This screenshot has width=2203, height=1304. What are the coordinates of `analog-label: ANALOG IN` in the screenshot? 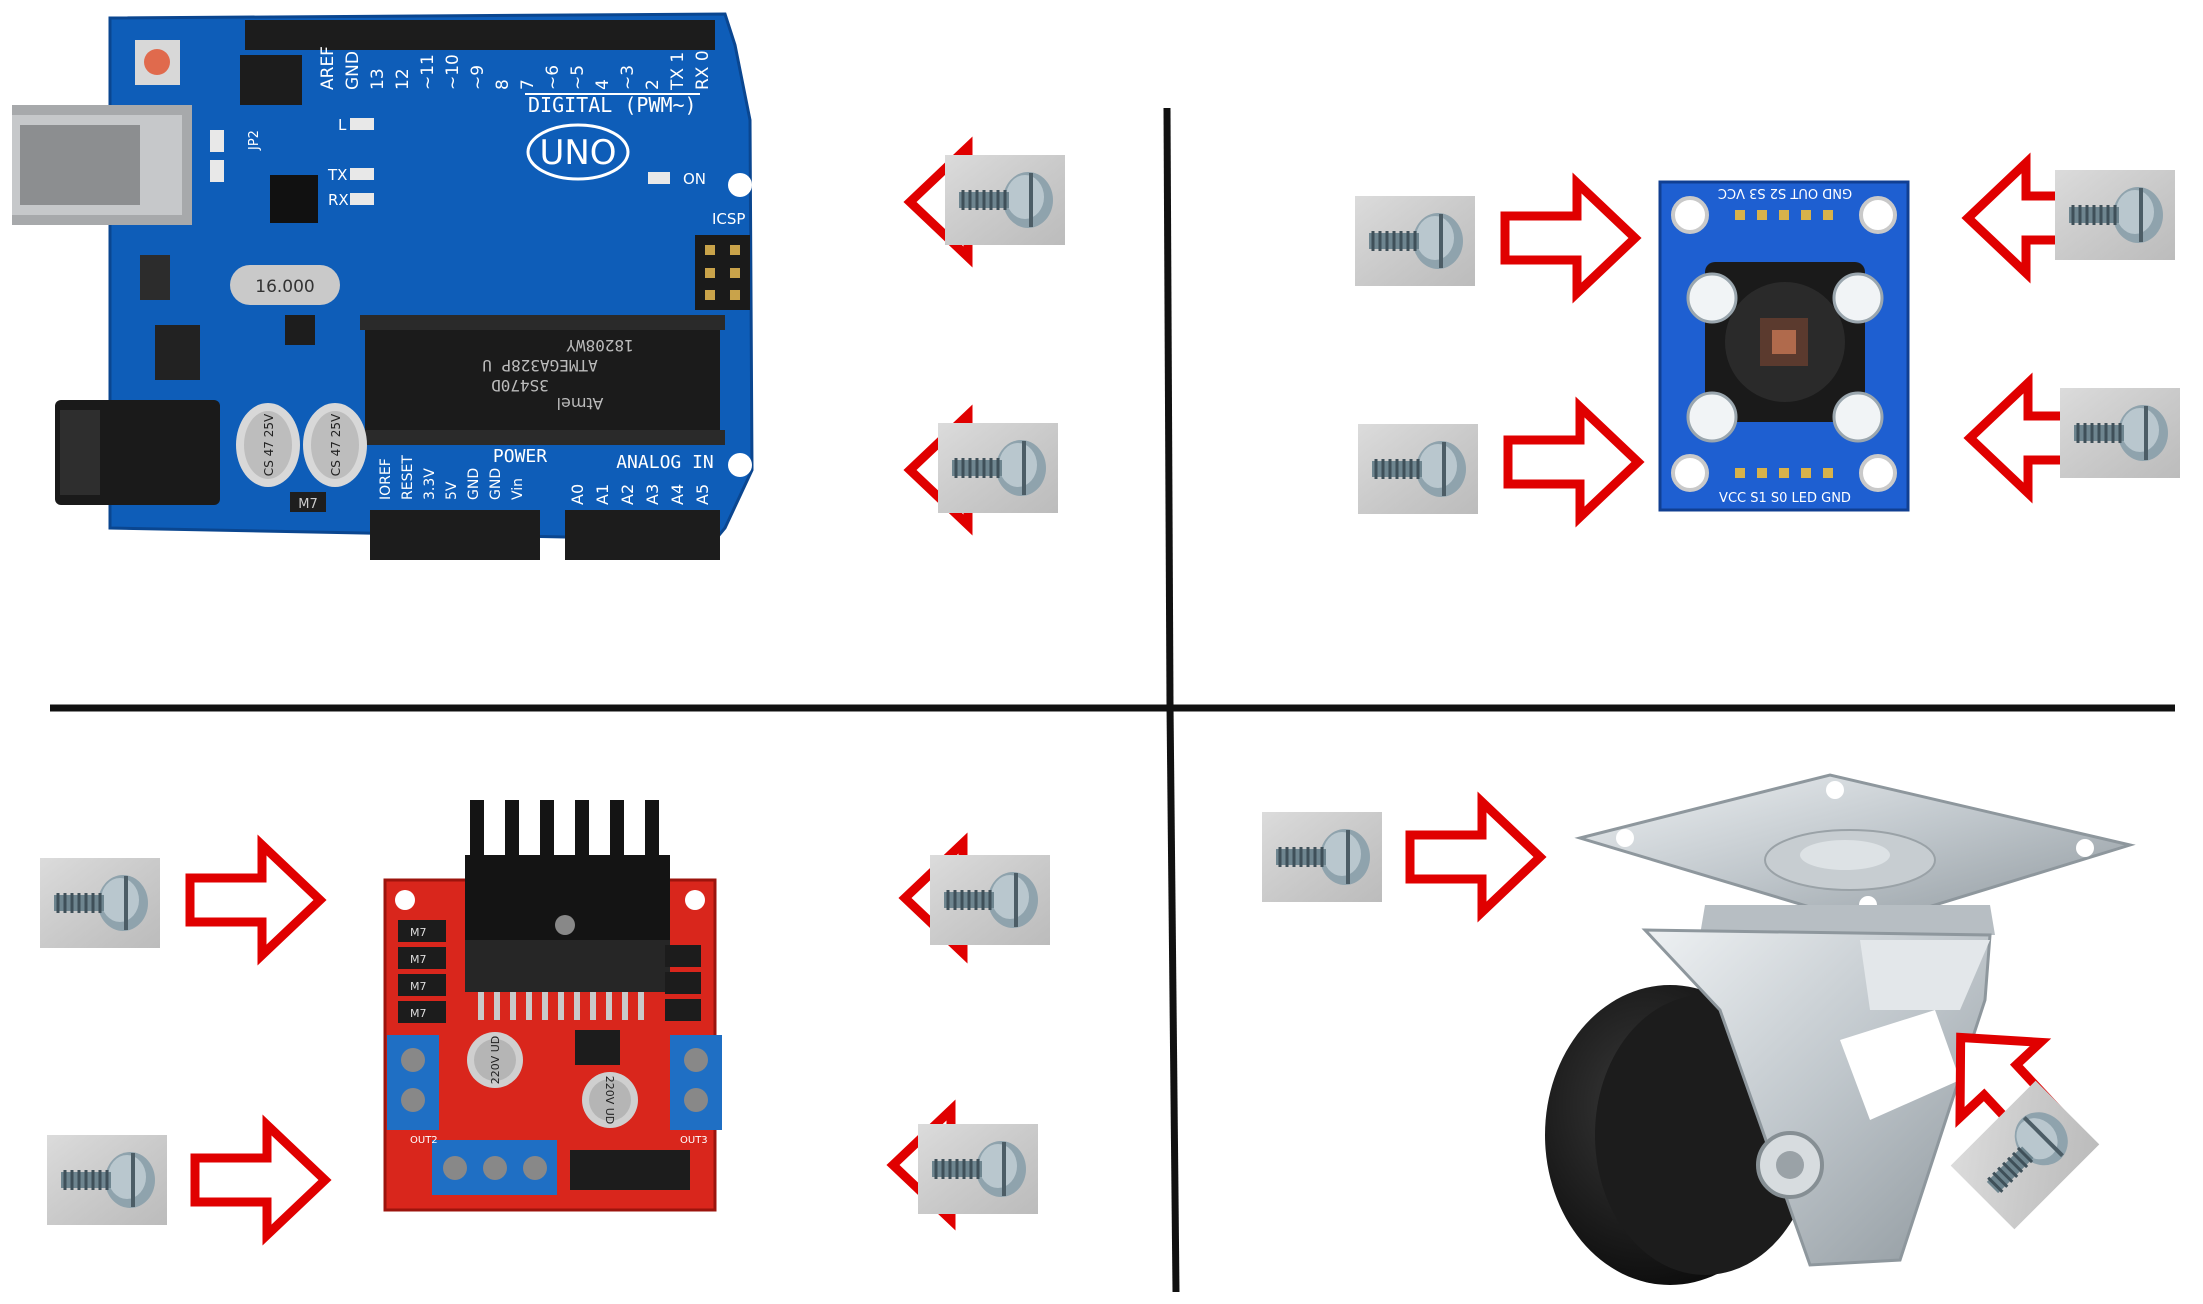 It's located at (665, 462).